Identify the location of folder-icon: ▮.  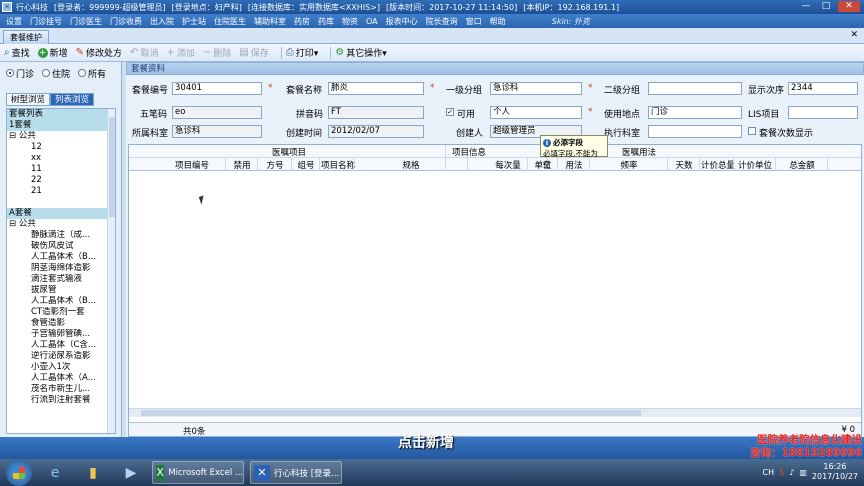
(93, 473).